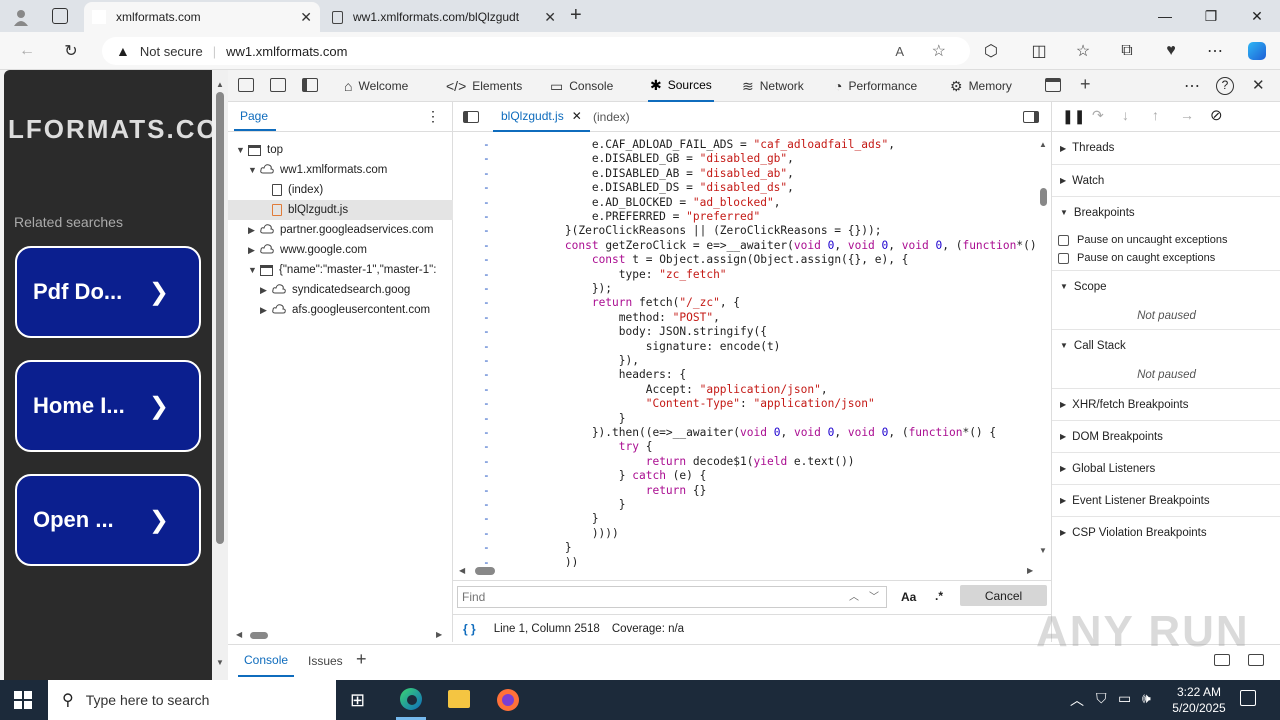 Image resolution: width=1280 pixels, height=720 pixels. What do you see at coordinates (1098, 115) in the screenshot?
I see `step-over-icon: ↷` at bounding box center [1098, 115].